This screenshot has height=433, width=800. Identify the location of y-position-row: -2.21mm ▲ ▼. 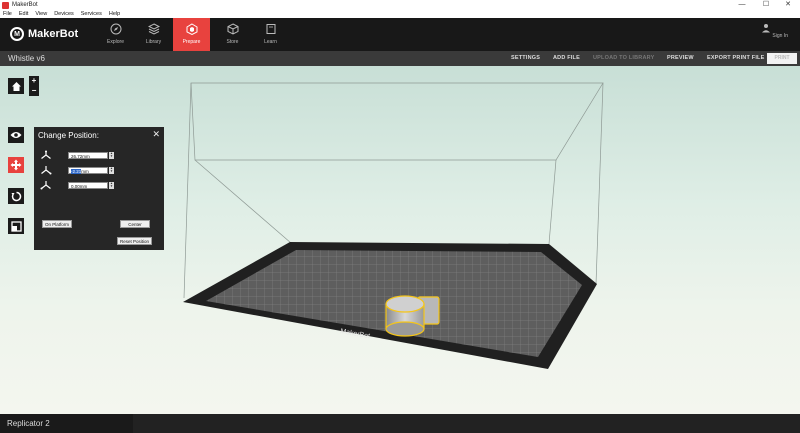
(100, 170).